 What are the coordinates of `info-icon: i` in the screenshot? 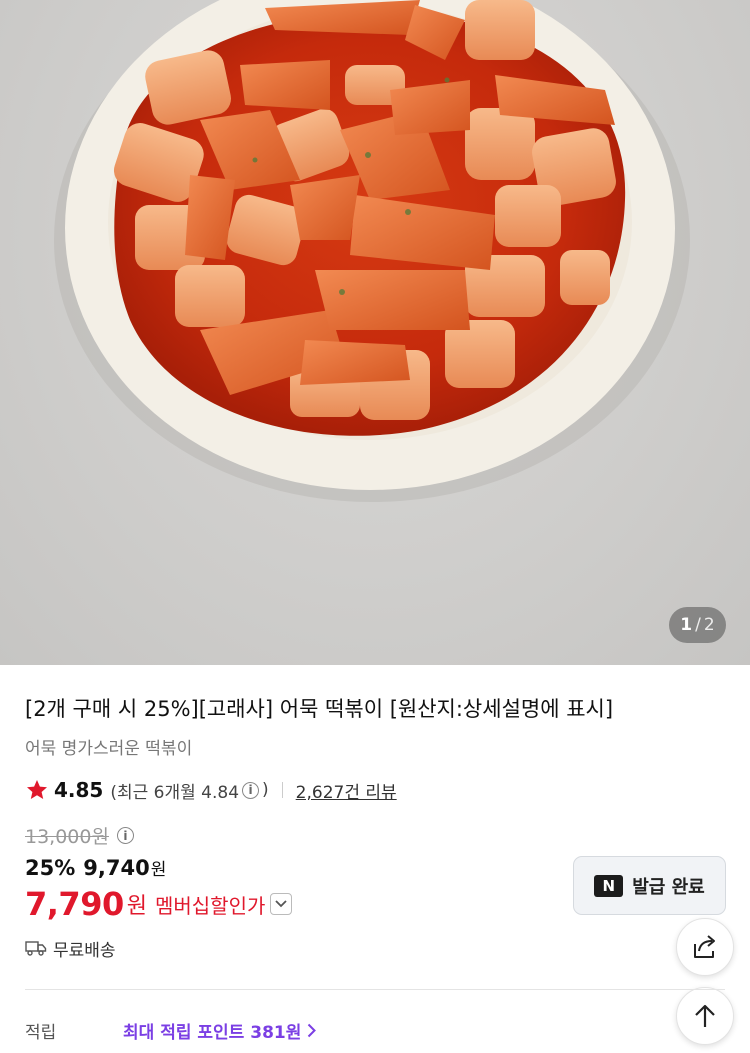 It's located at (251, 790).